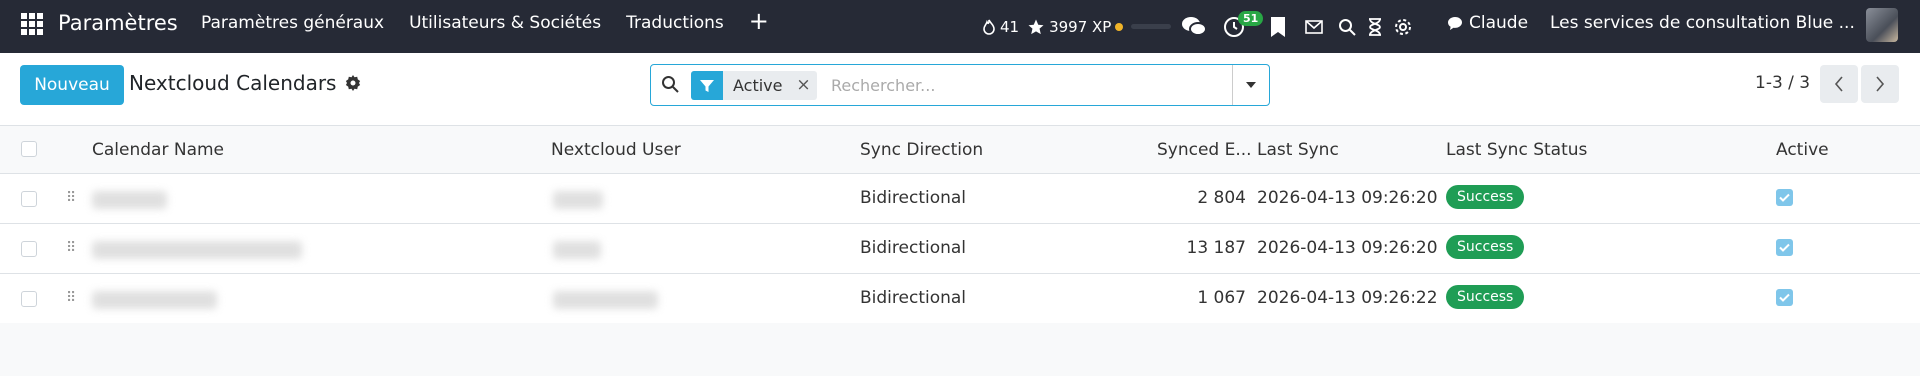  I want to click on xp-progress-bar, so click(1151, 26).